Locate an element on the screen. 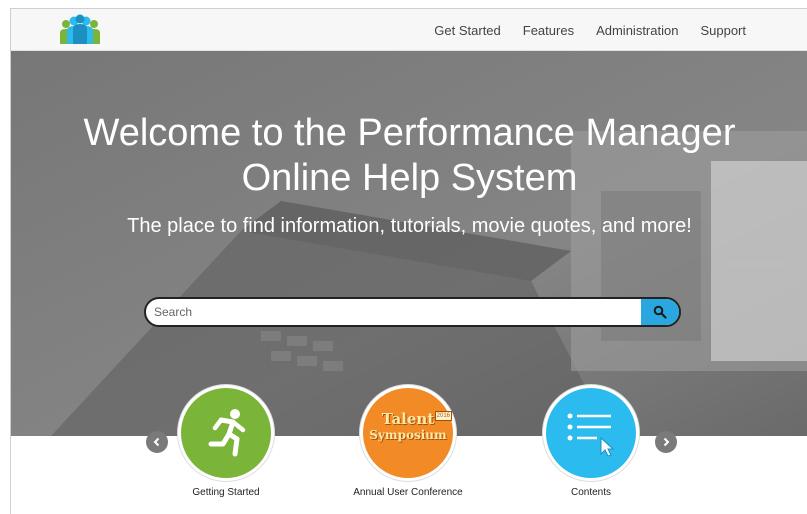 This screenshot has width=807, height=514. contents-circle is located at coordinates (591, 433).